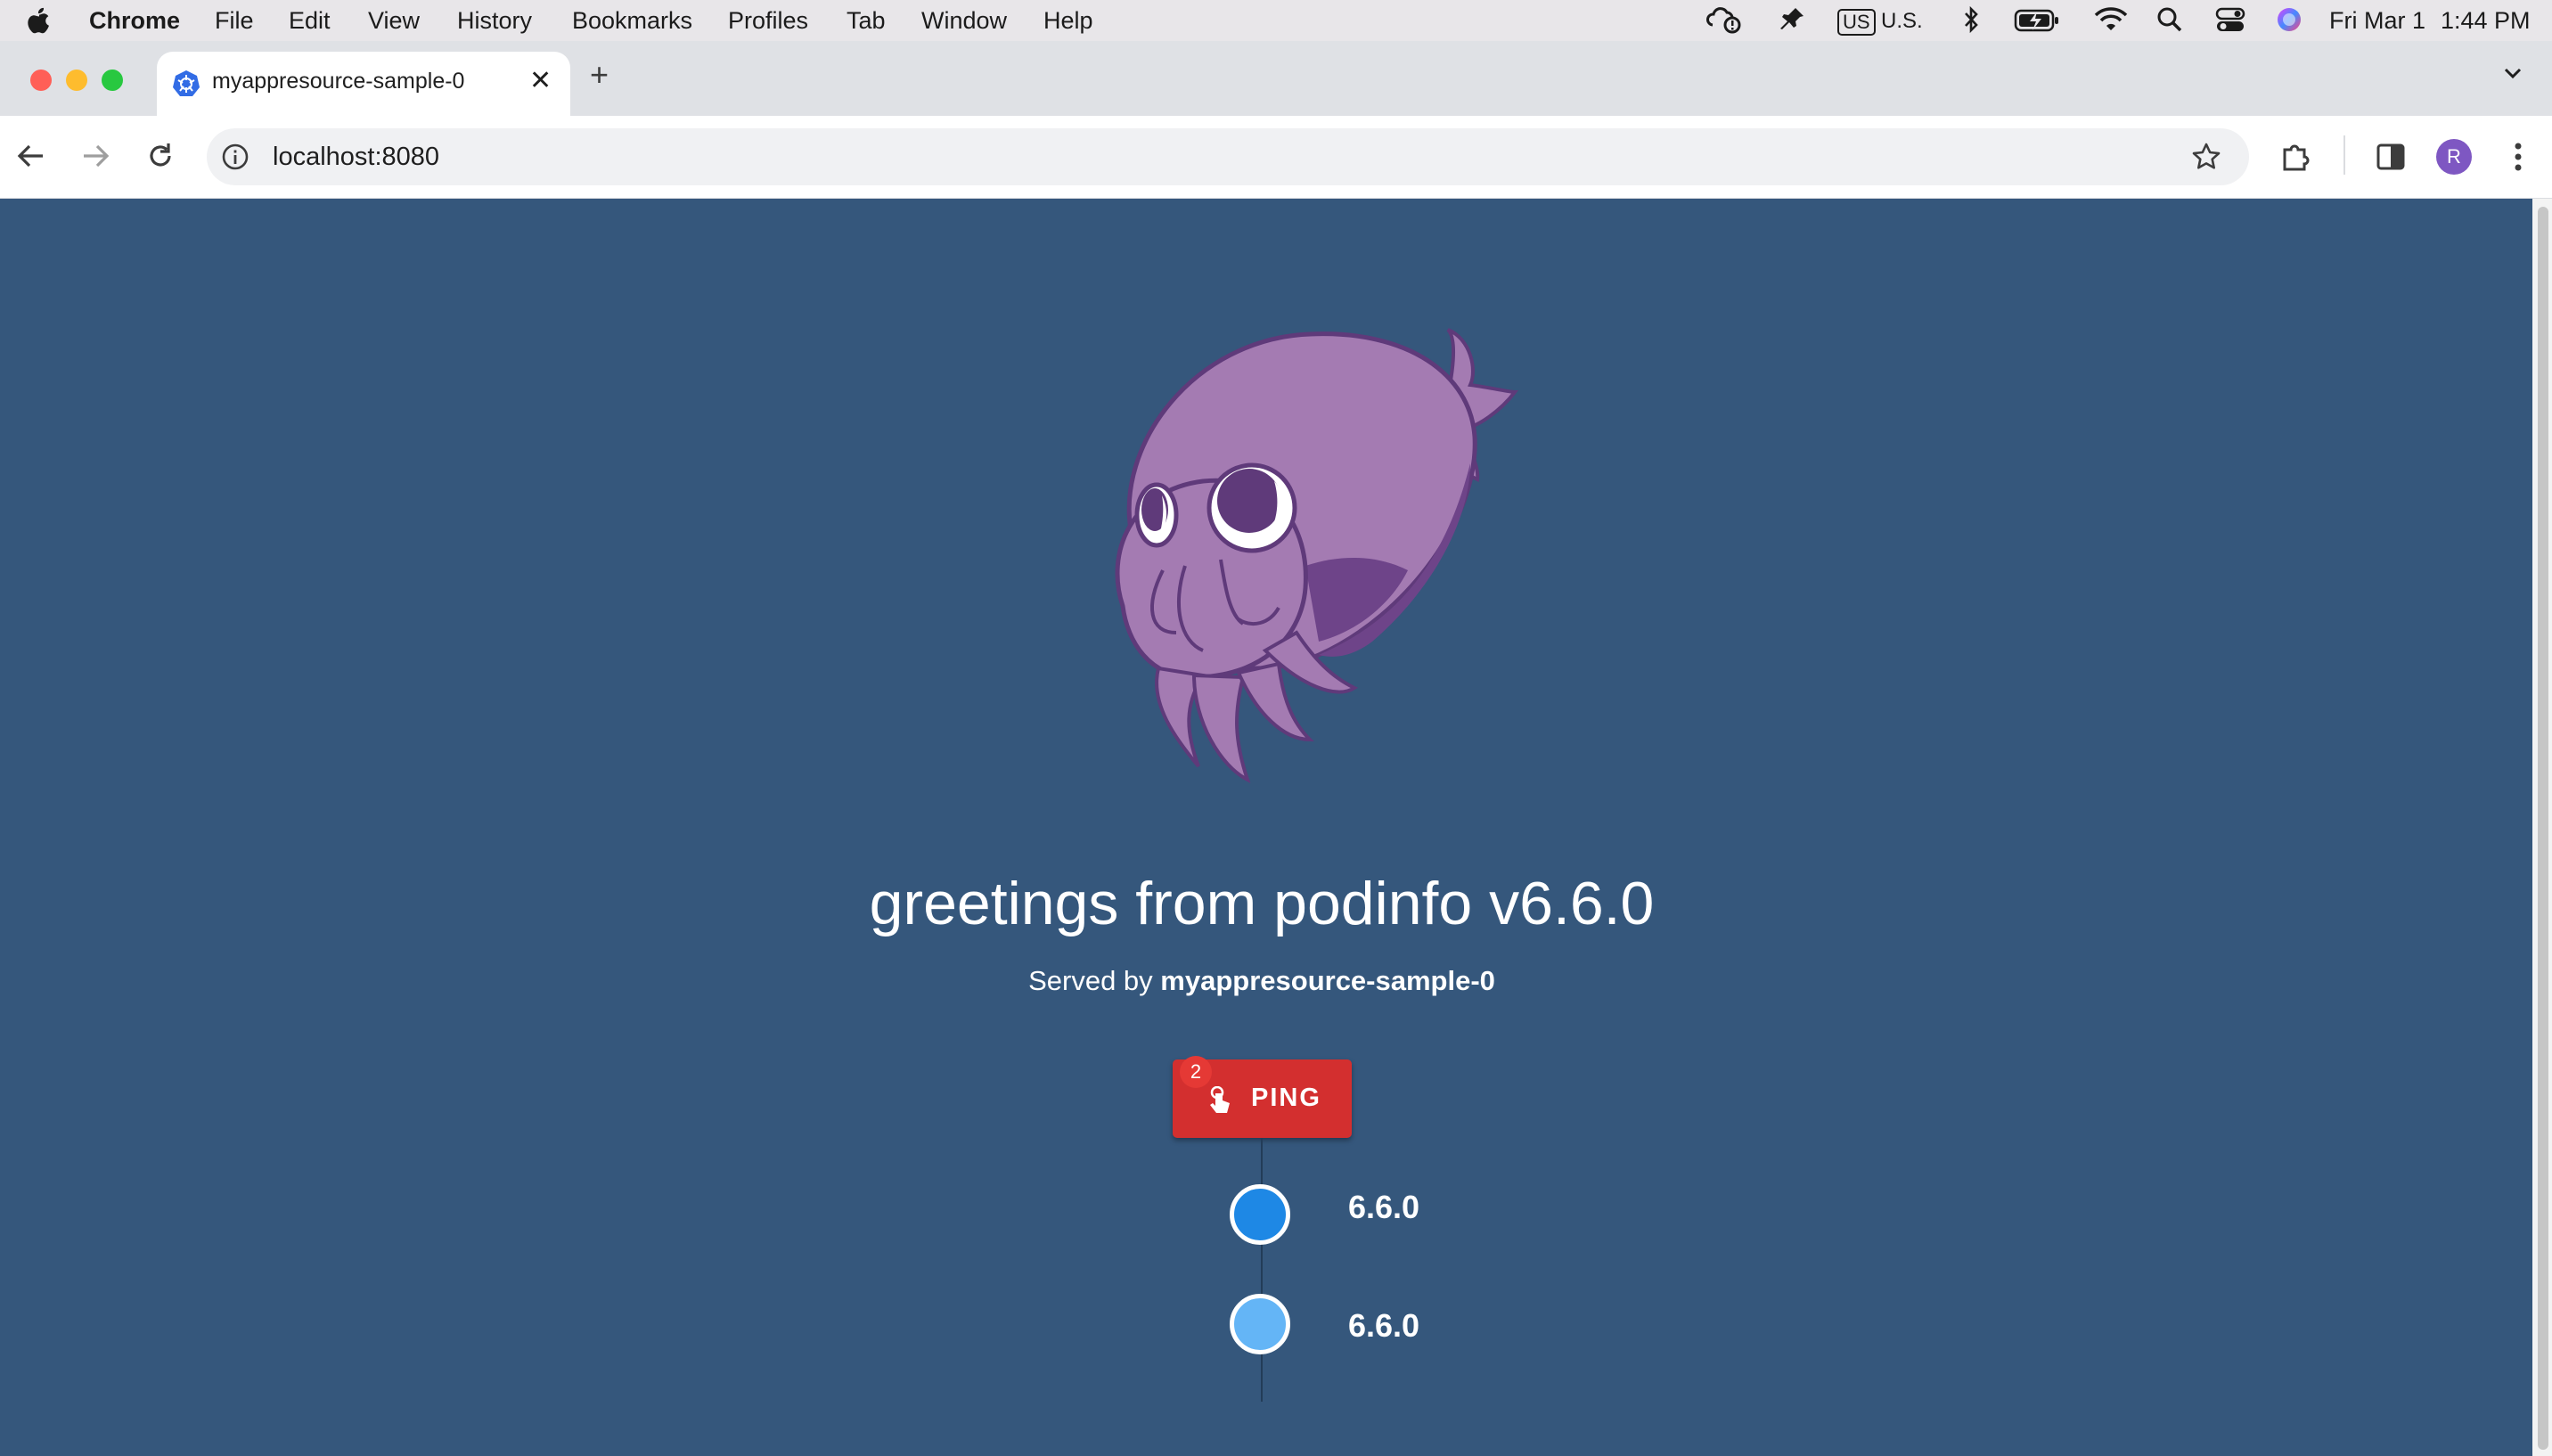  I want to click on bookmark-star-icon, so click(2206, 159).